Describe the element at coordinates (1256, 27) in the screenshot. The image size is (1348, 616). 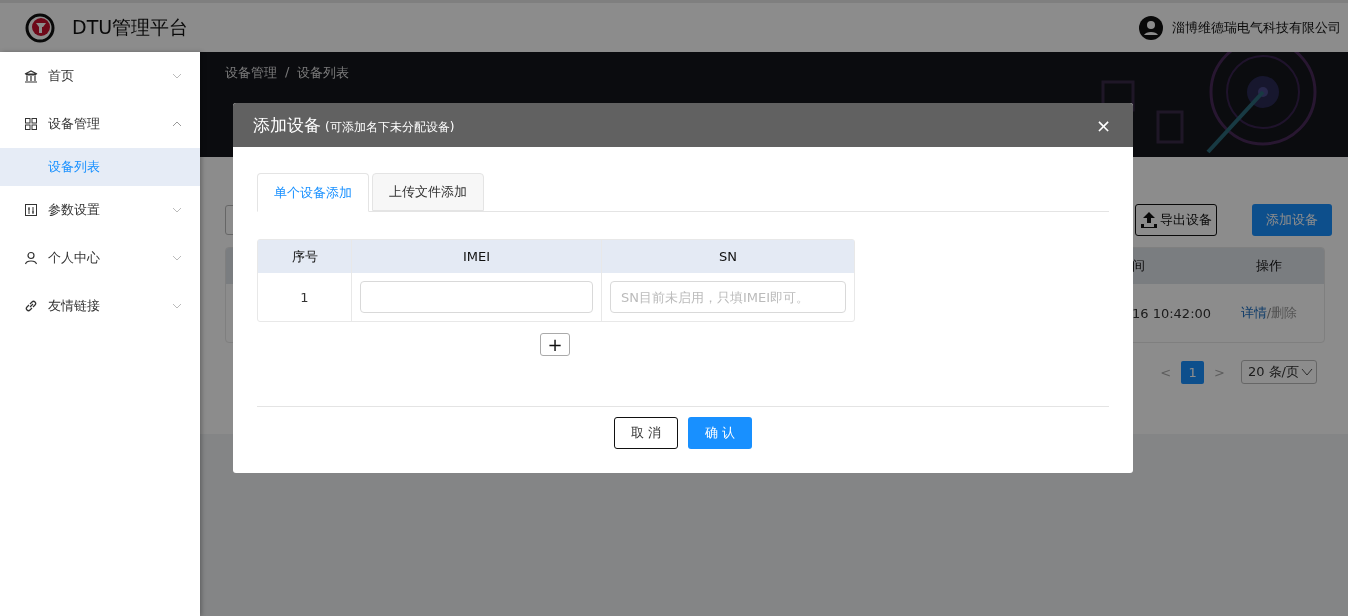
I see `company-name: 淄博维德瑞电气科技有限公司` at that location.